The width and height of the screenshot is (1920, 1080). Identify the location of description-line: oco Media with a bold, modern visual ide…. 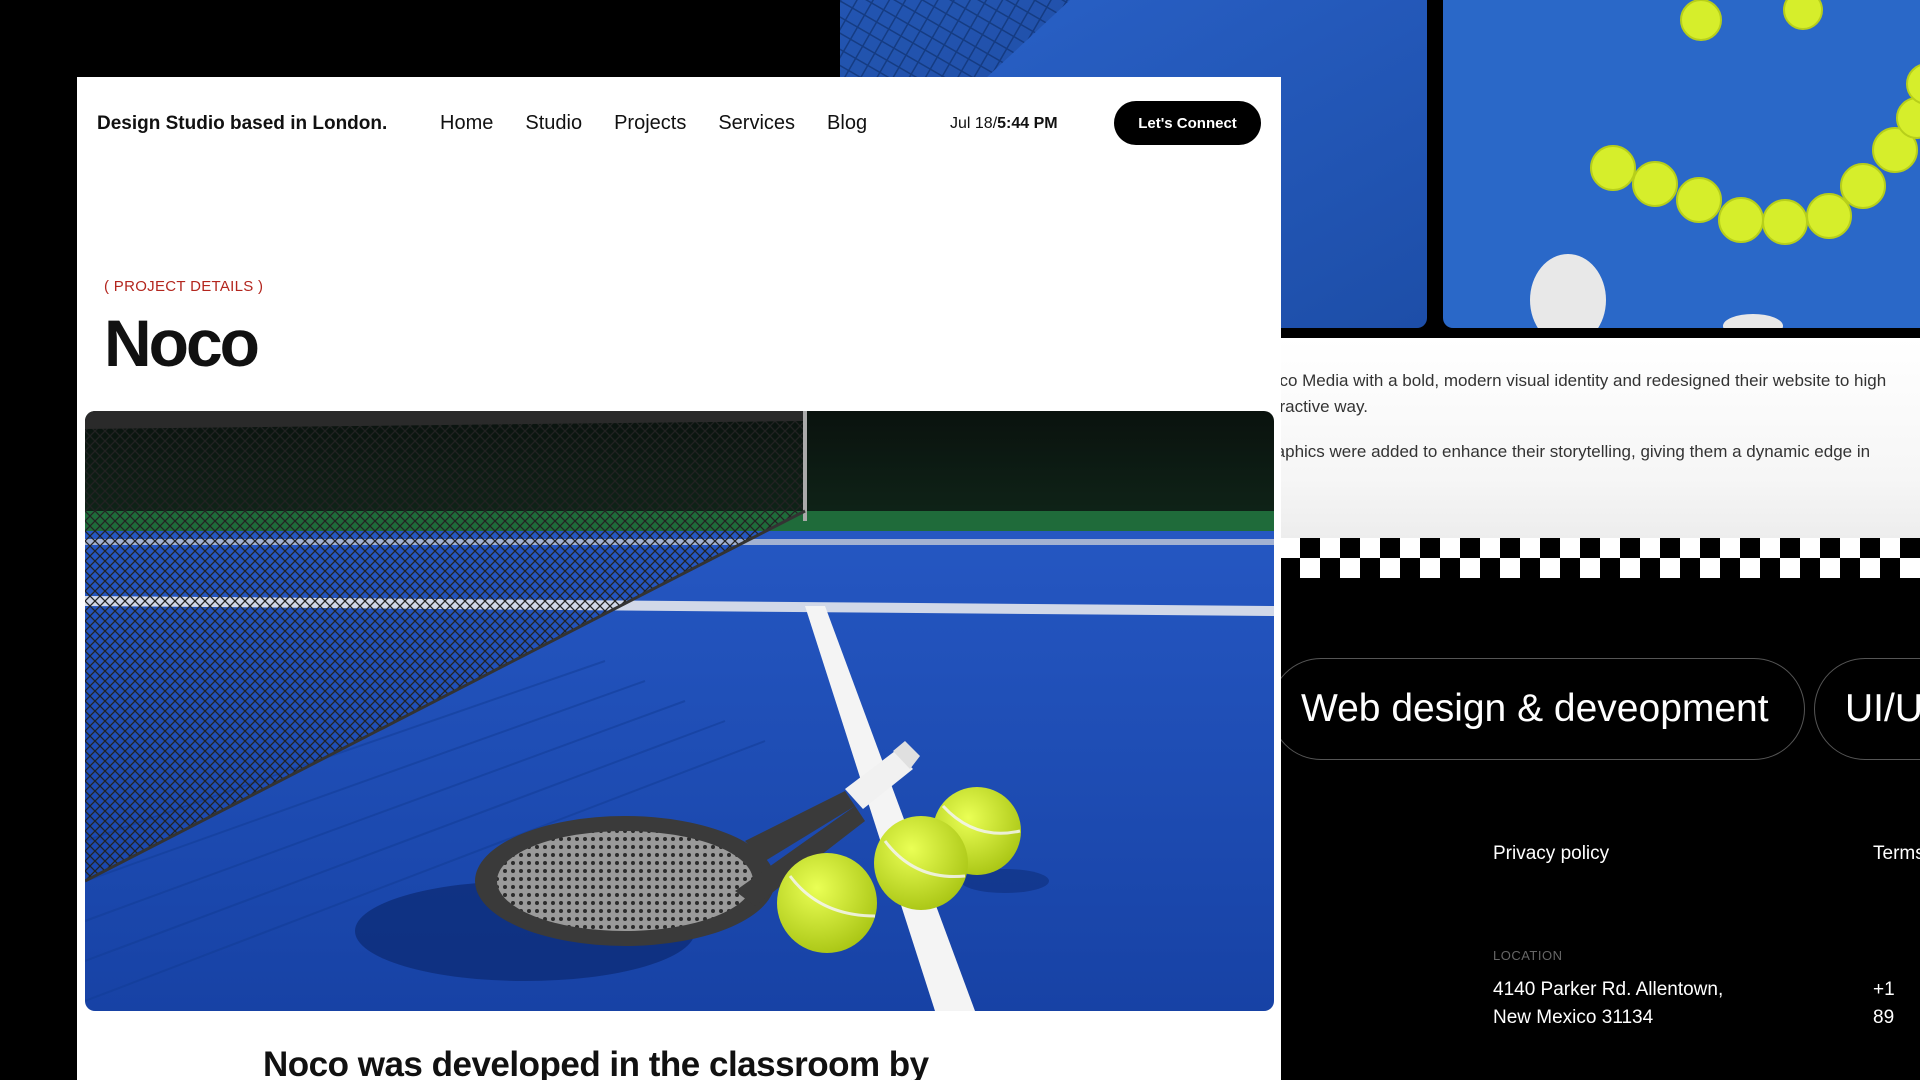
(1578, 380).